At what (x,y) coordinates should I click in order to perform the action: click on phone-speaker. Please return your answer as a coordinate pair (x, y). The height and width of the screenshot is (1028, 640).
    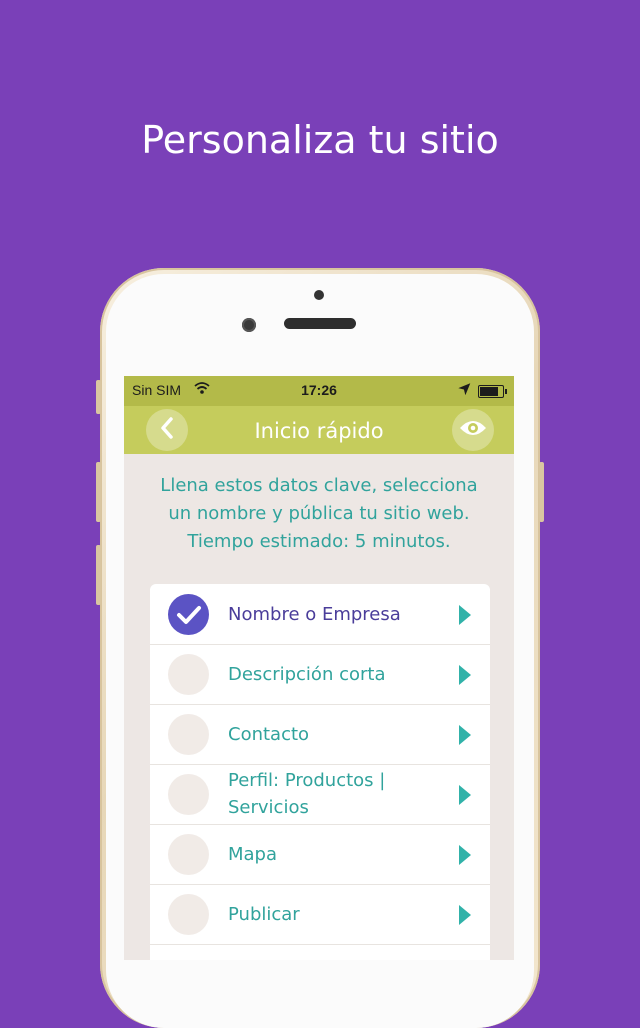
    Looking at the image, I should click on (320, 323).